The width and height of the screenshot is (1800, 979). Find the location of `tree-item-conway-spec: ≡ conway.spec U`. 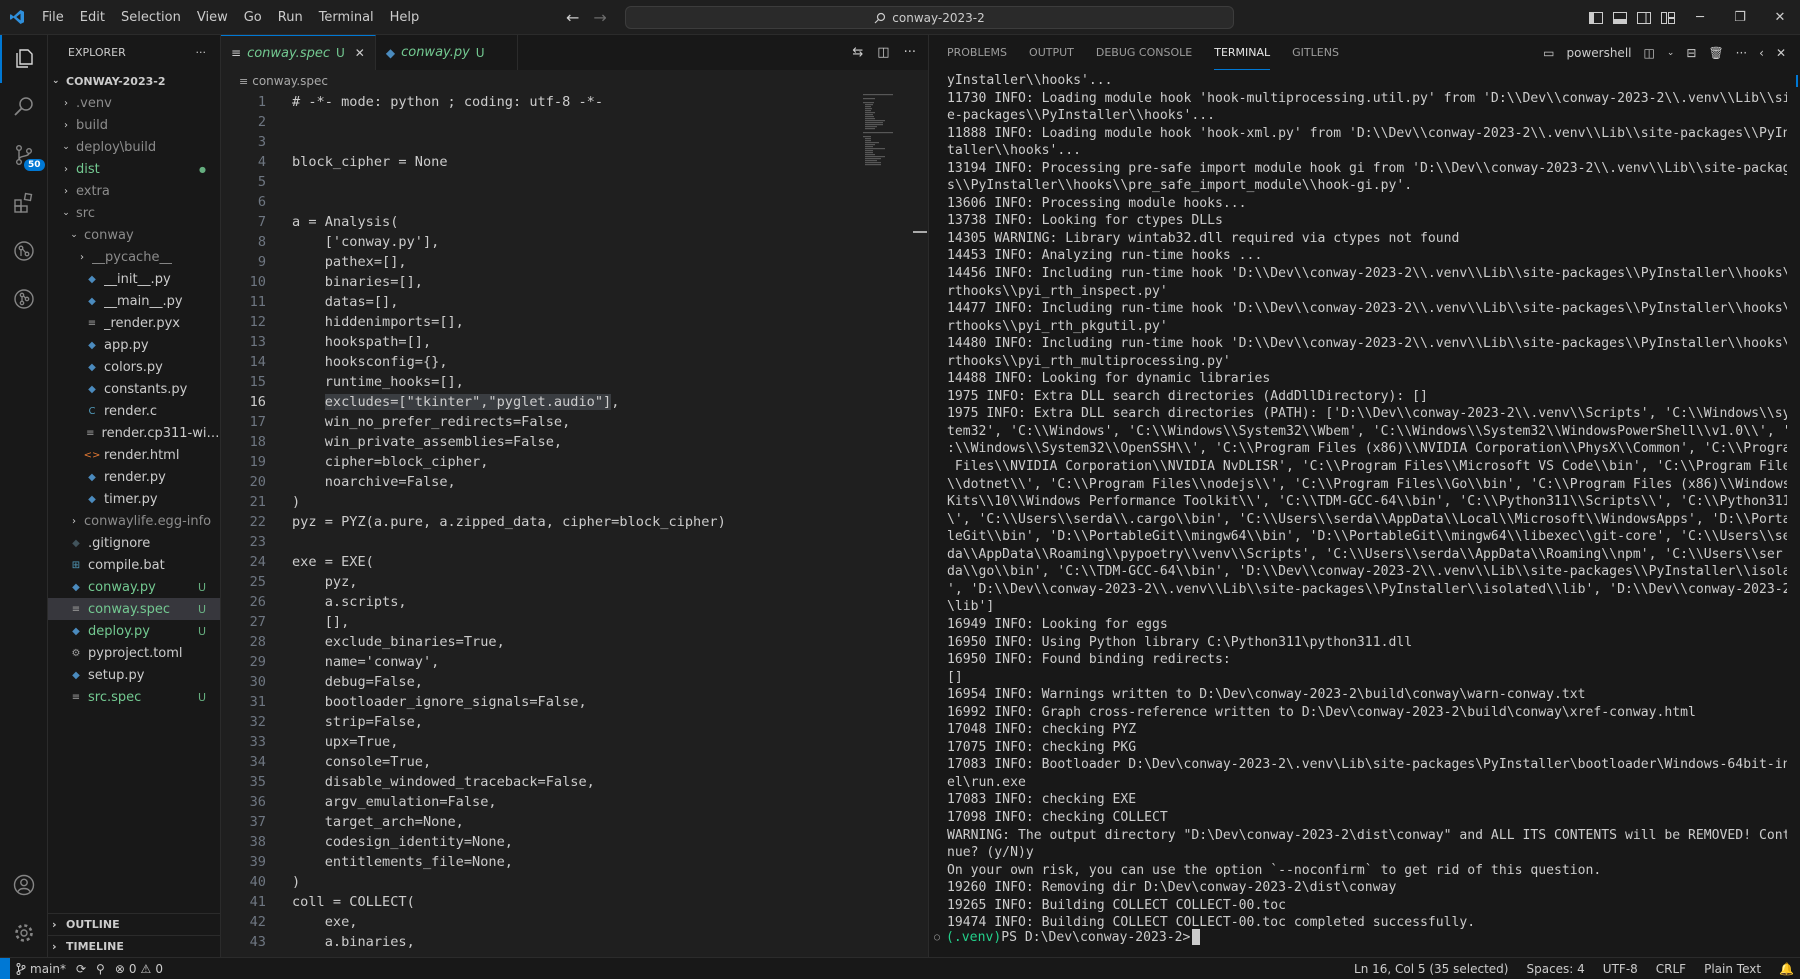

tree-item-conway-spec: ≡ conway.spec U is located at coordinates (134, 609).